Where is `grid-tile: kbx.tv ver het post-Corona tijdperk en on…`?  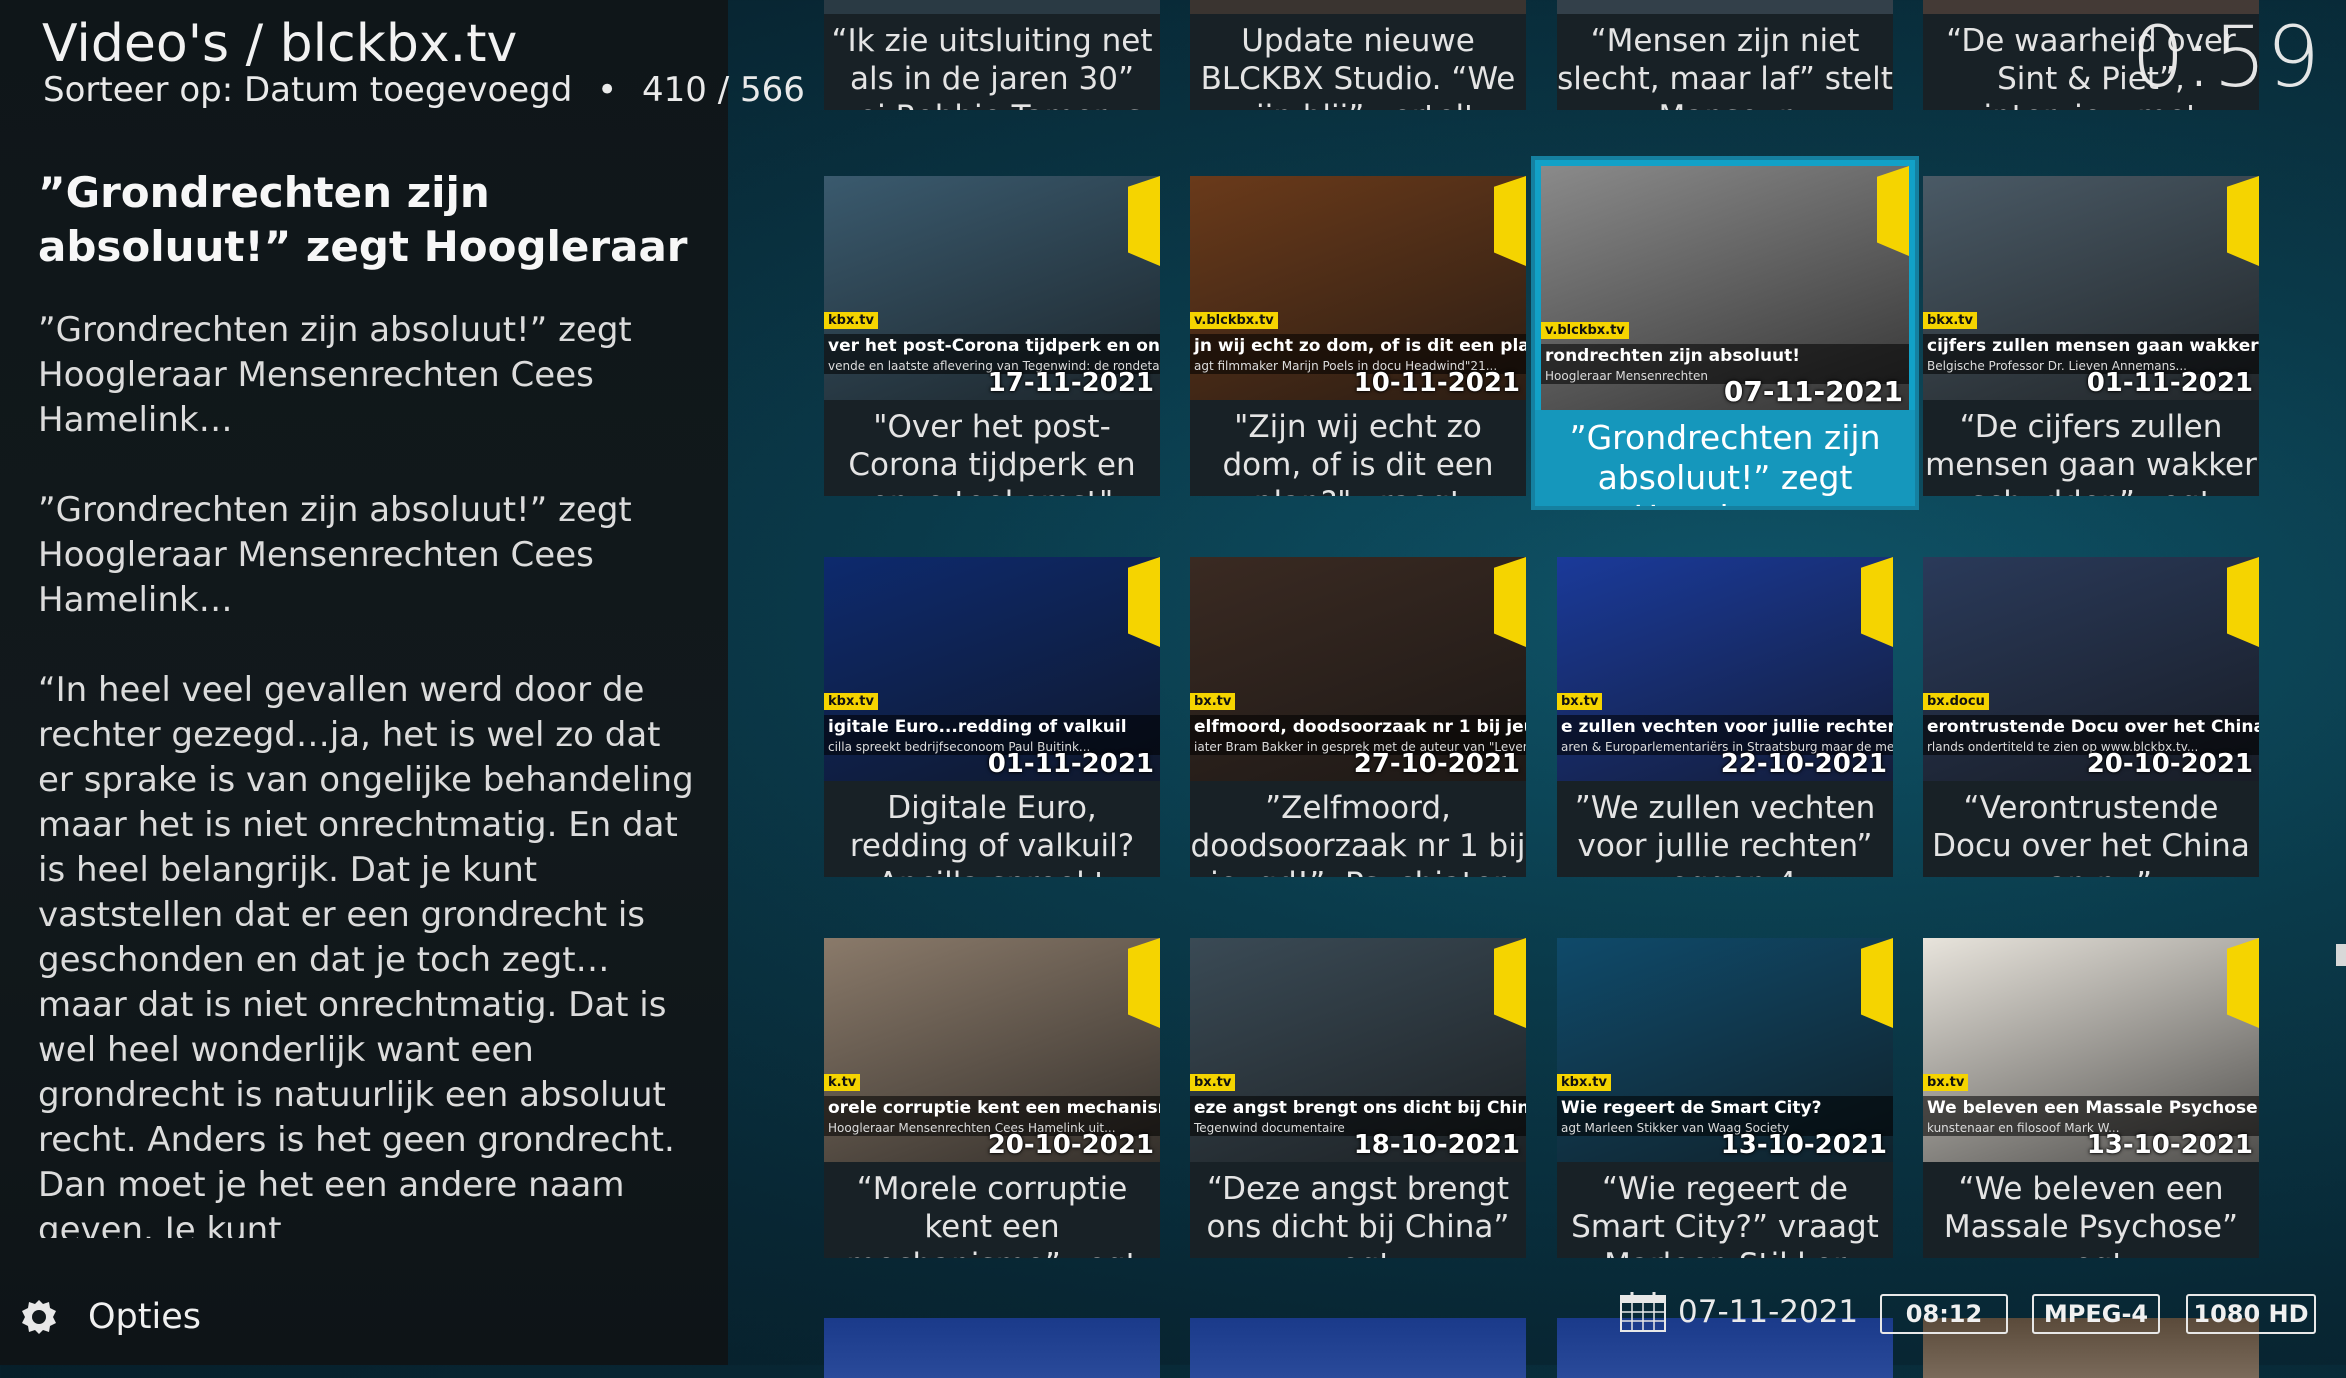
grid-tile: kbx.tv ver het post-Corona tijdperk en on… is located at coordinates (992, 336).